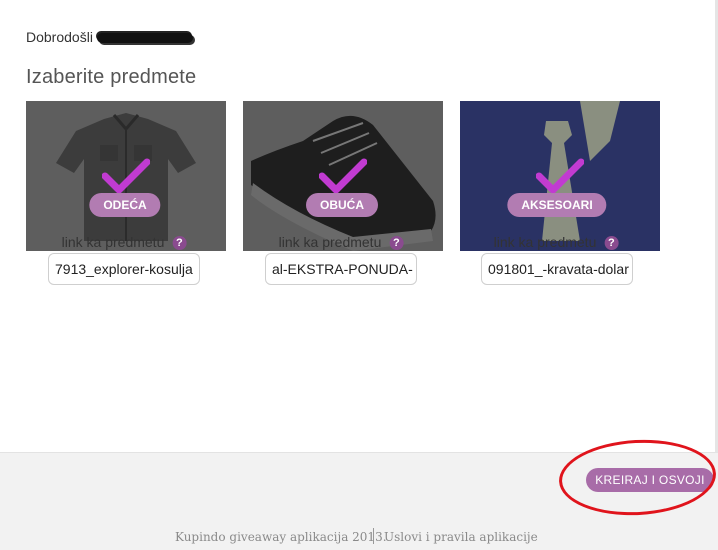 Image resolution: width=718 pixels, height=550 pixels. What do you see at coordinates (144, 38) in the screenshot?
I see `redacted-username` at bounding box center [144, 38].